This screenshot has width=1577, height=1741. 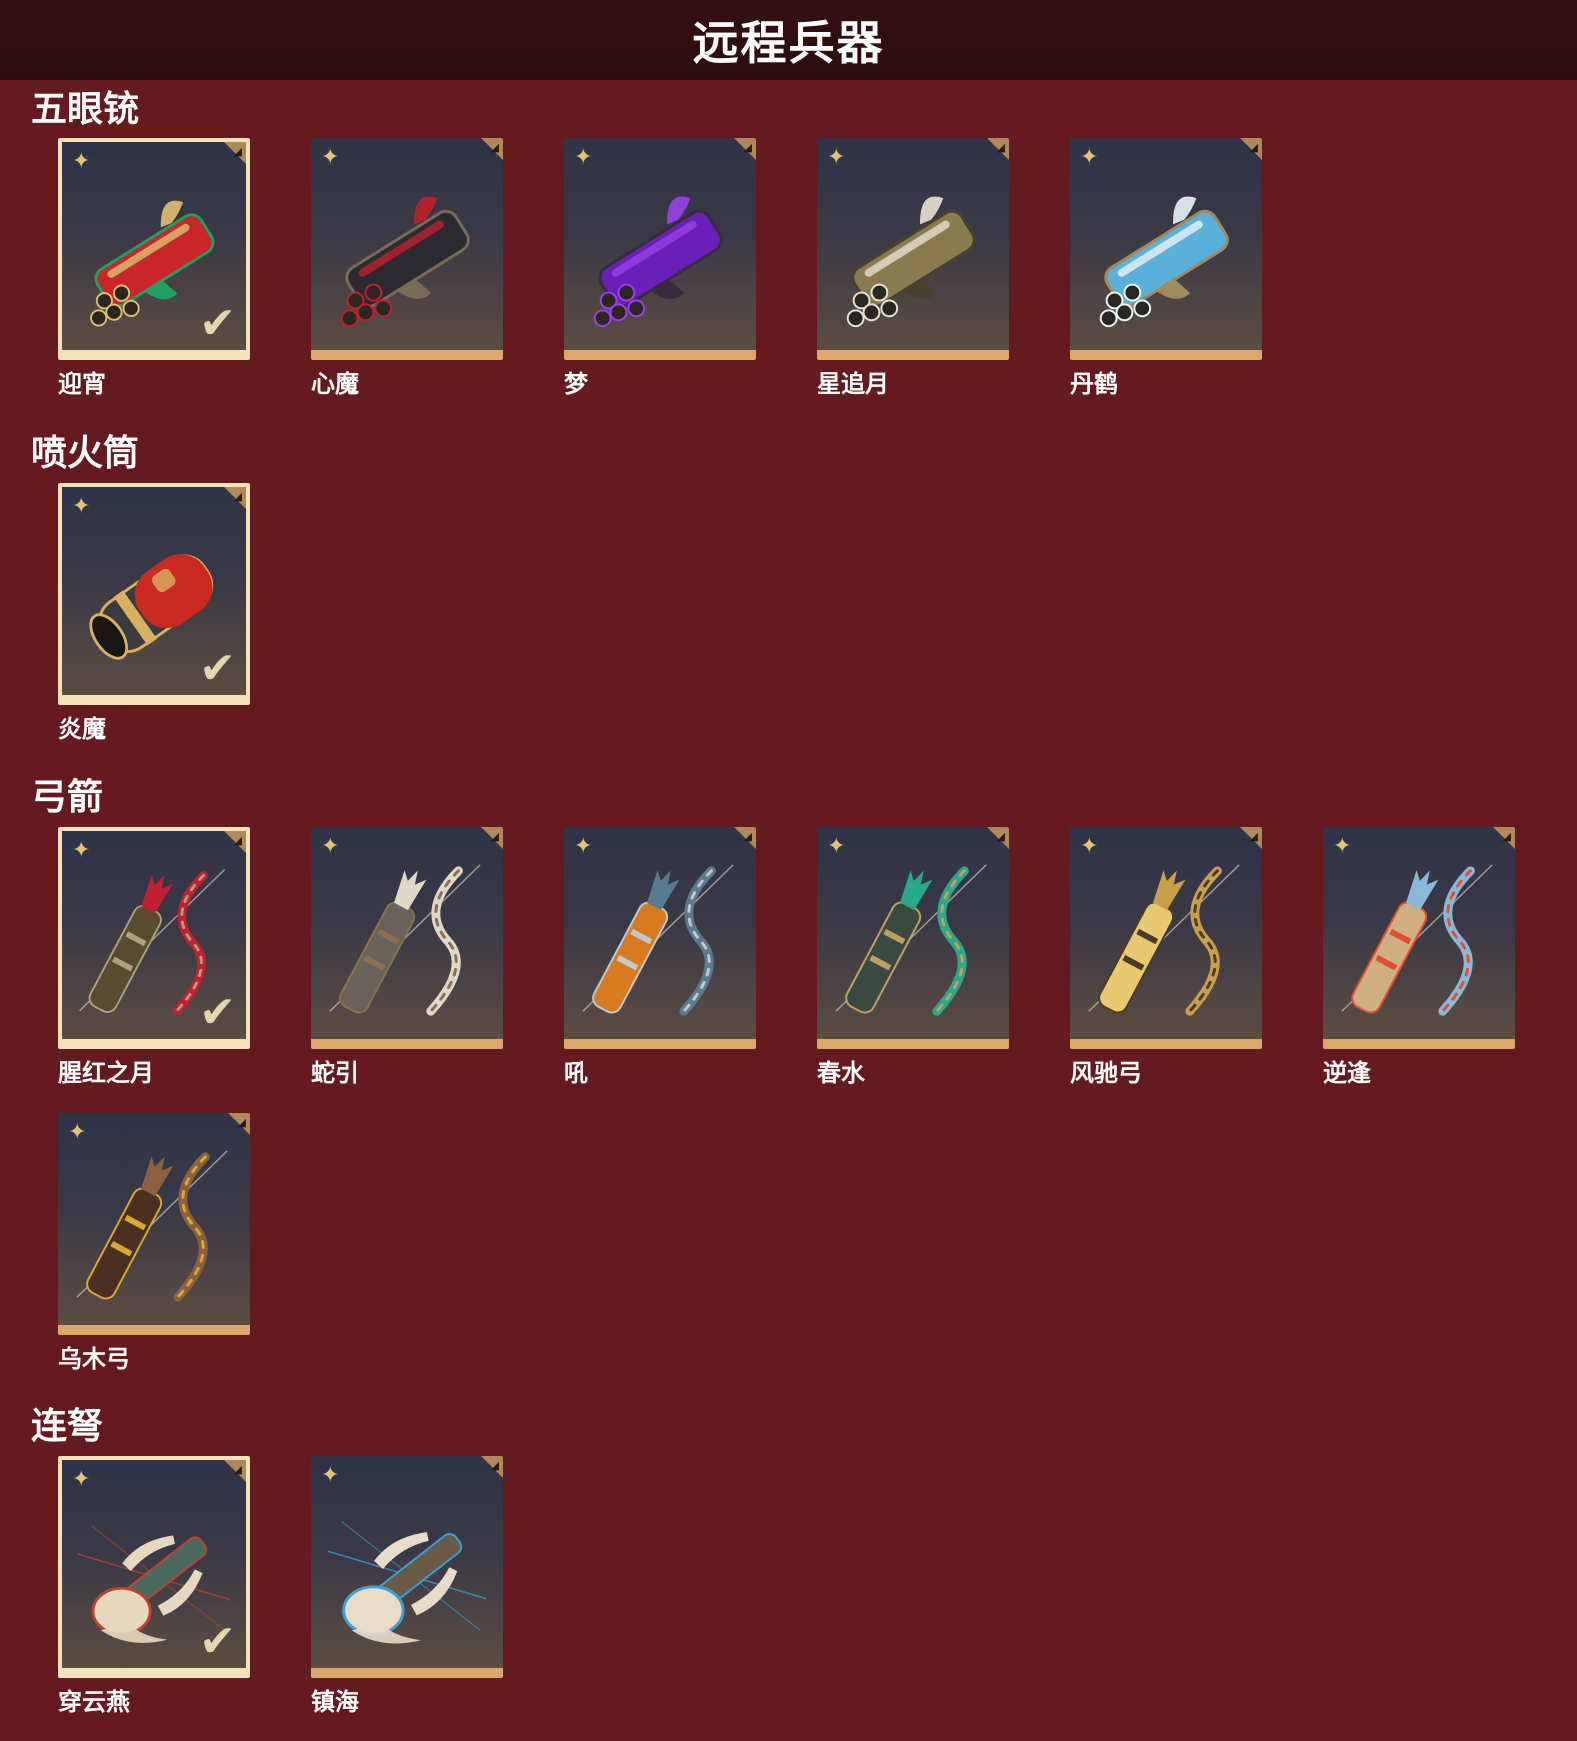 I want to click on weapon-card: ◢ ✦ 蛇引, so click(x=407, y=957).